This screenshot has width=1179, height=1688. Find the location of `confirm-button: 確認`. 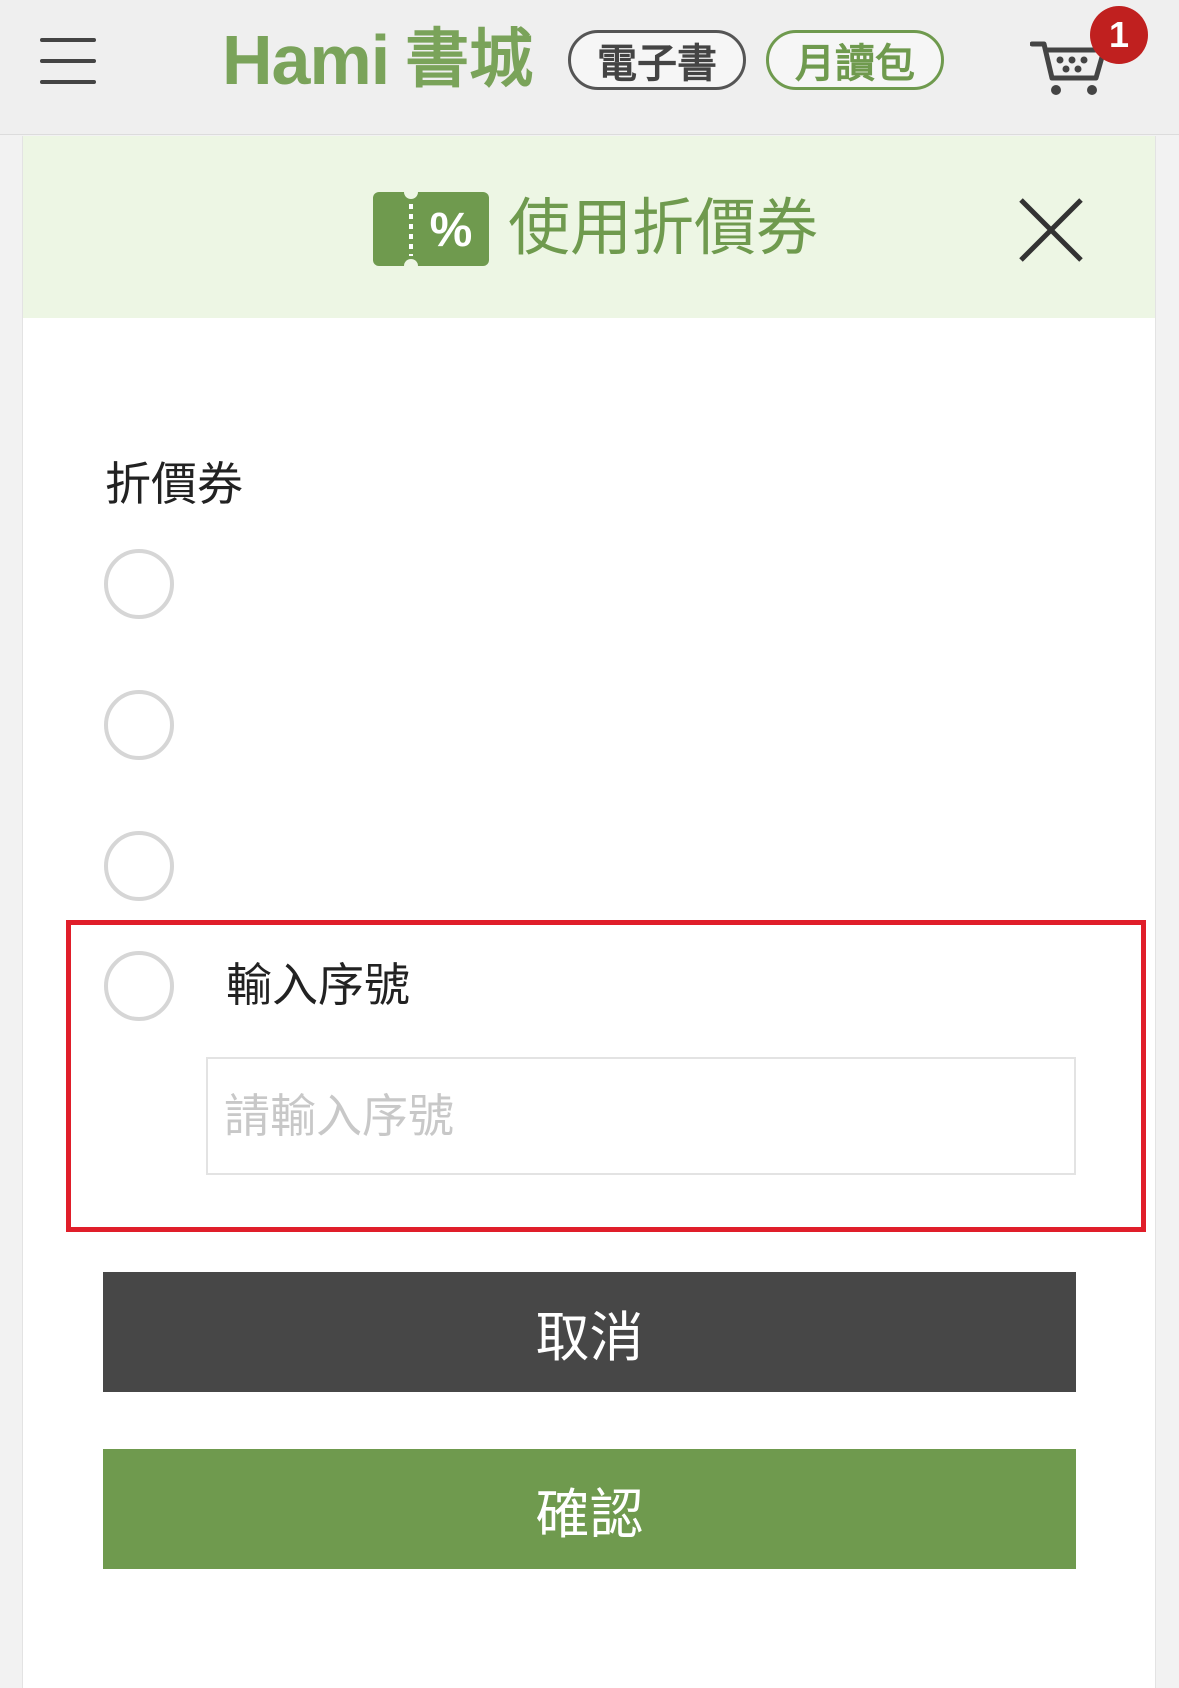

confirm-button: 確認 is located at coordinates (589, 1509).